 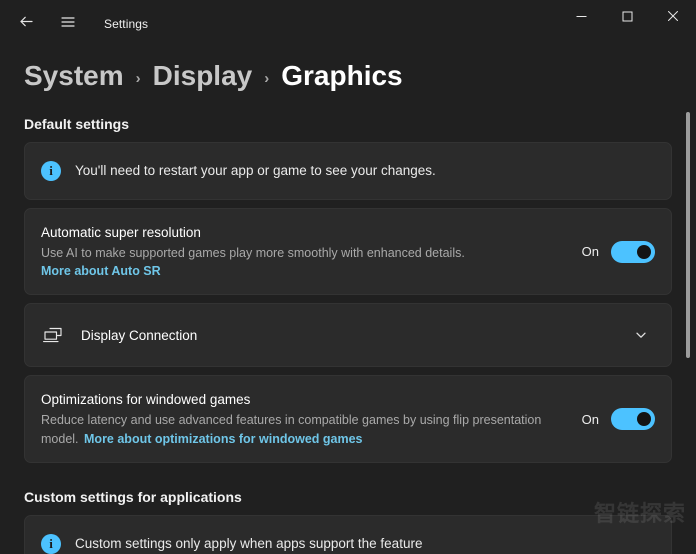 I want to click on expander-card-display-connection: Display Connection, so click(x=348, y=335).